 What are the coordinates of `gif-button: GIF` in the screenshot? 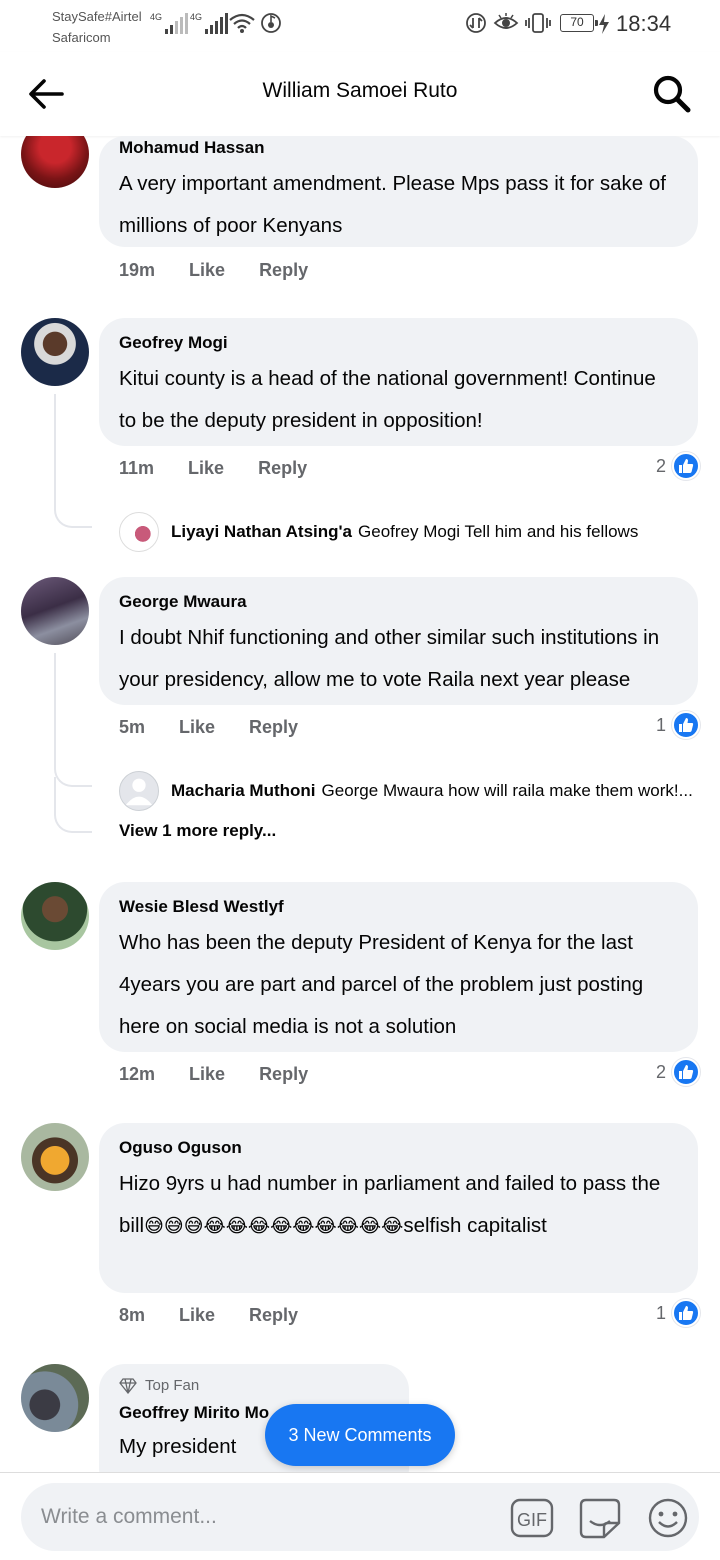 It's located at (532, 1518).